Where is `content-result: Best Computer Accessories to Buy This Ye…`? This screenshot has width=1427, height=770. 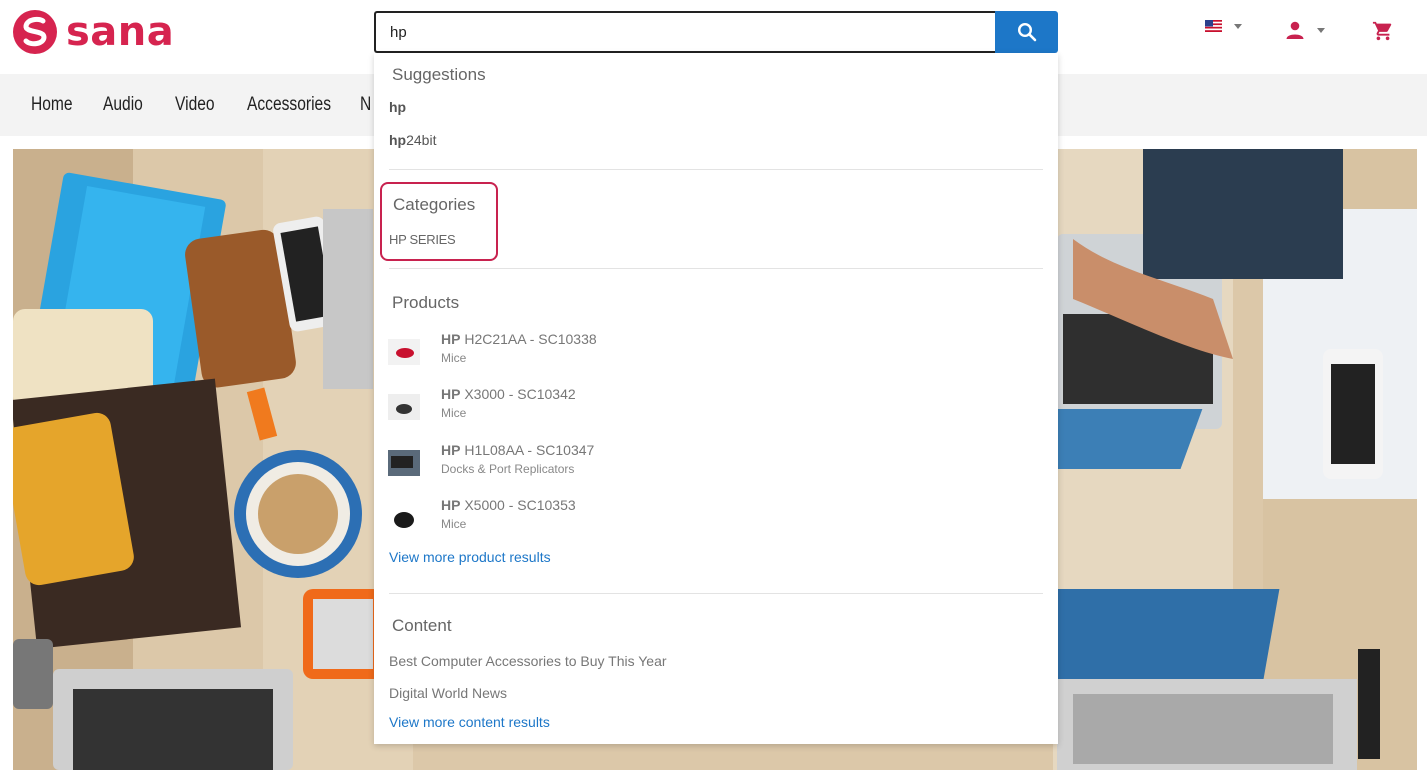
content-result: Best Computer Accessories to Buy This Ye… is located at coordinates (528, 661).